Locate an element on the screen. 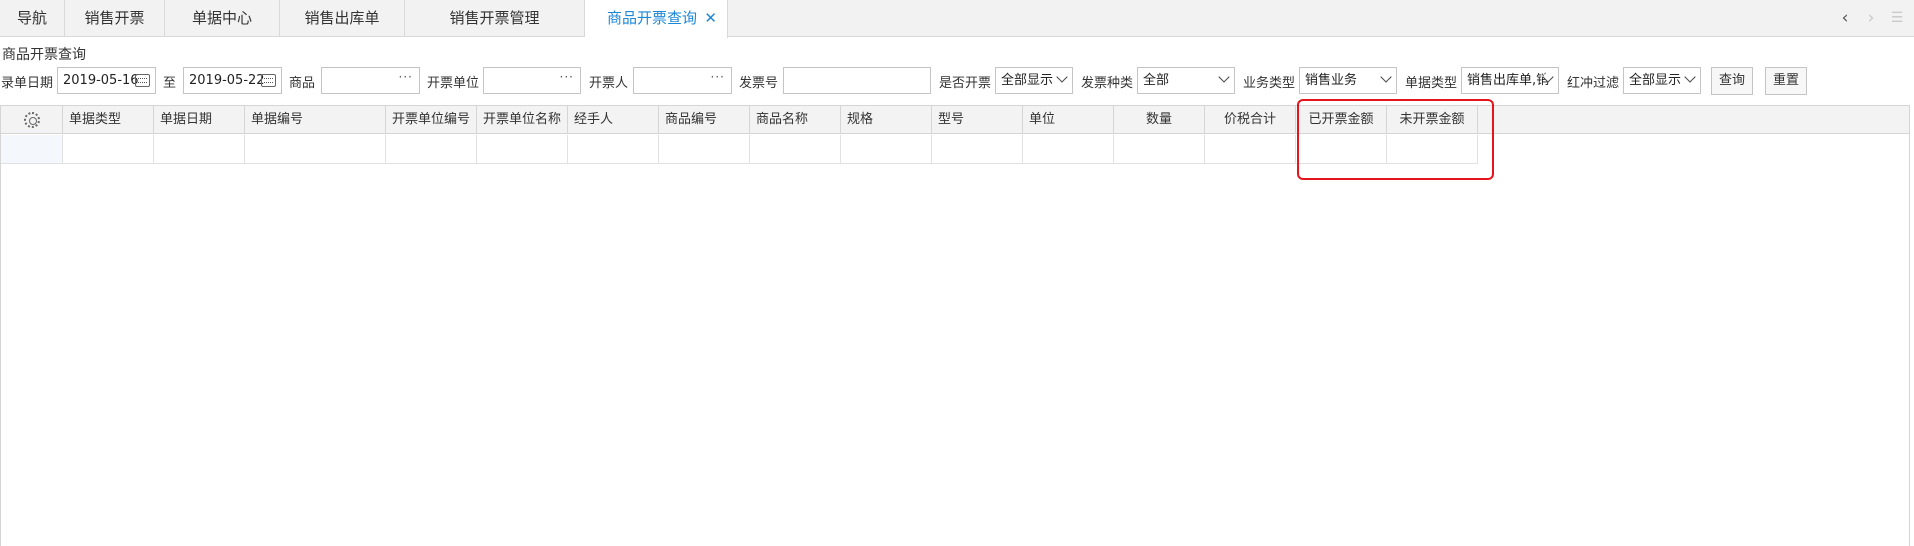 Image resolution: width=1914 pixels, height=546 pixels. document-type-select: 销售出库单,销 is located at coordinates (1510, 80).